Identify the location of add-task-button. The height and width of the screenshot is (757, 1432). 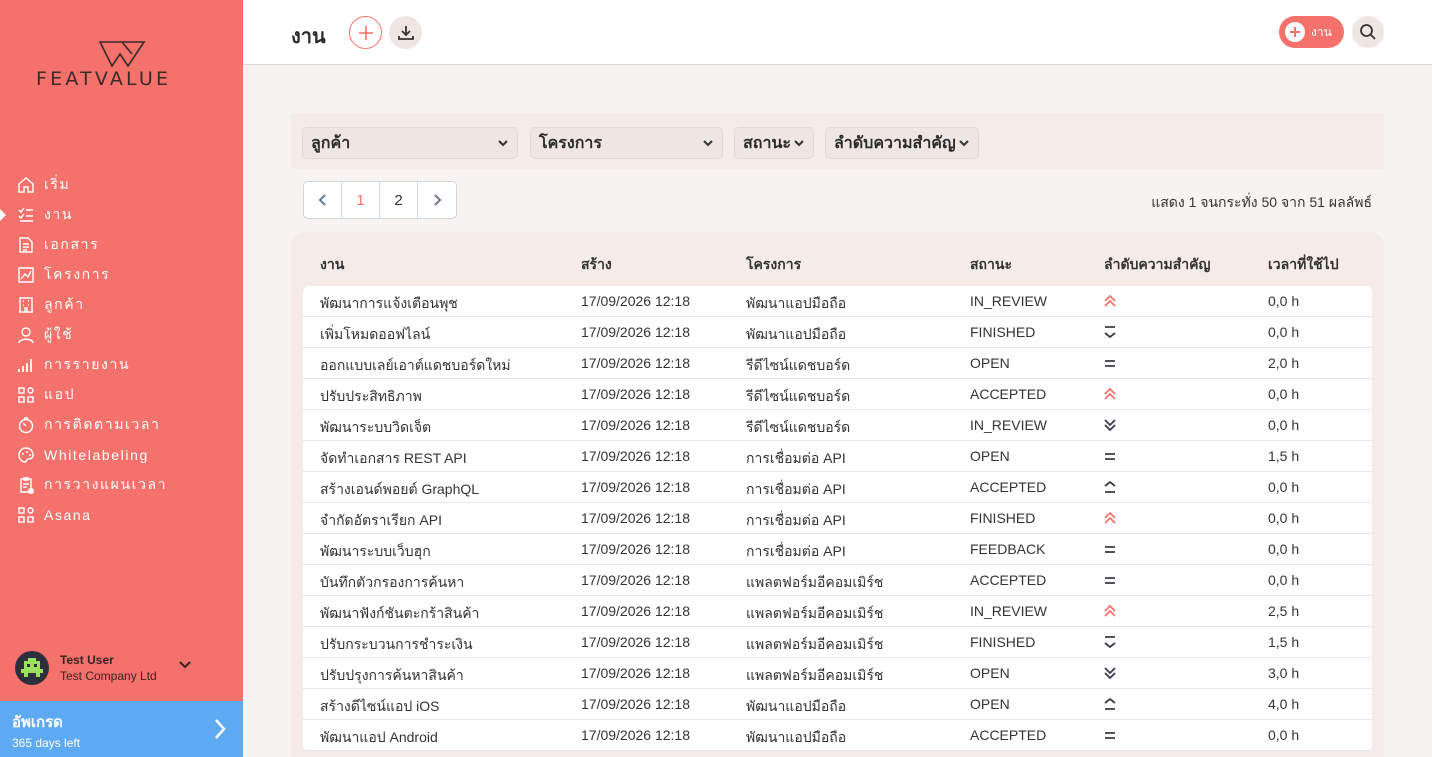
(365, 32).